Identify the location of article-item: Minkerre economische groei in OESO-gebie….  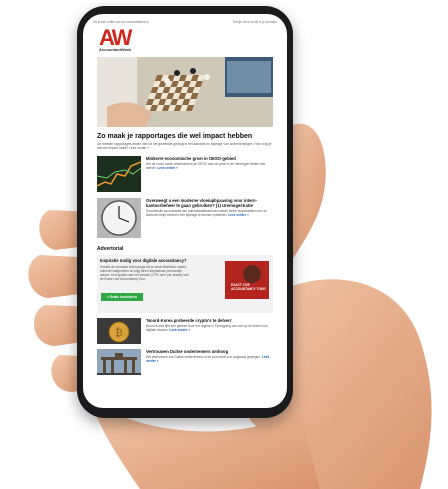
(185, 174).